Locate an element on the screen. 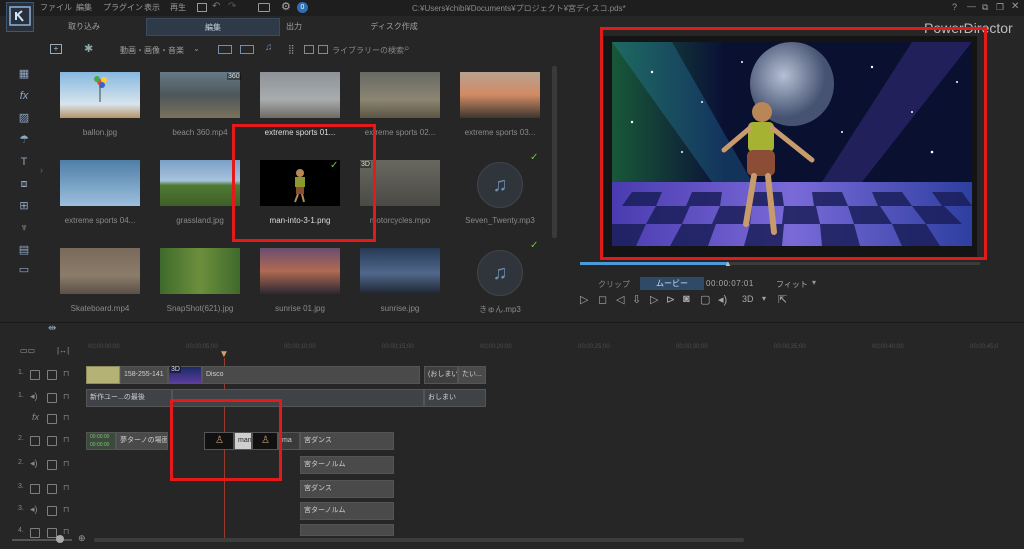  undo-icon: ↶ is located at coordinates (216, 6).